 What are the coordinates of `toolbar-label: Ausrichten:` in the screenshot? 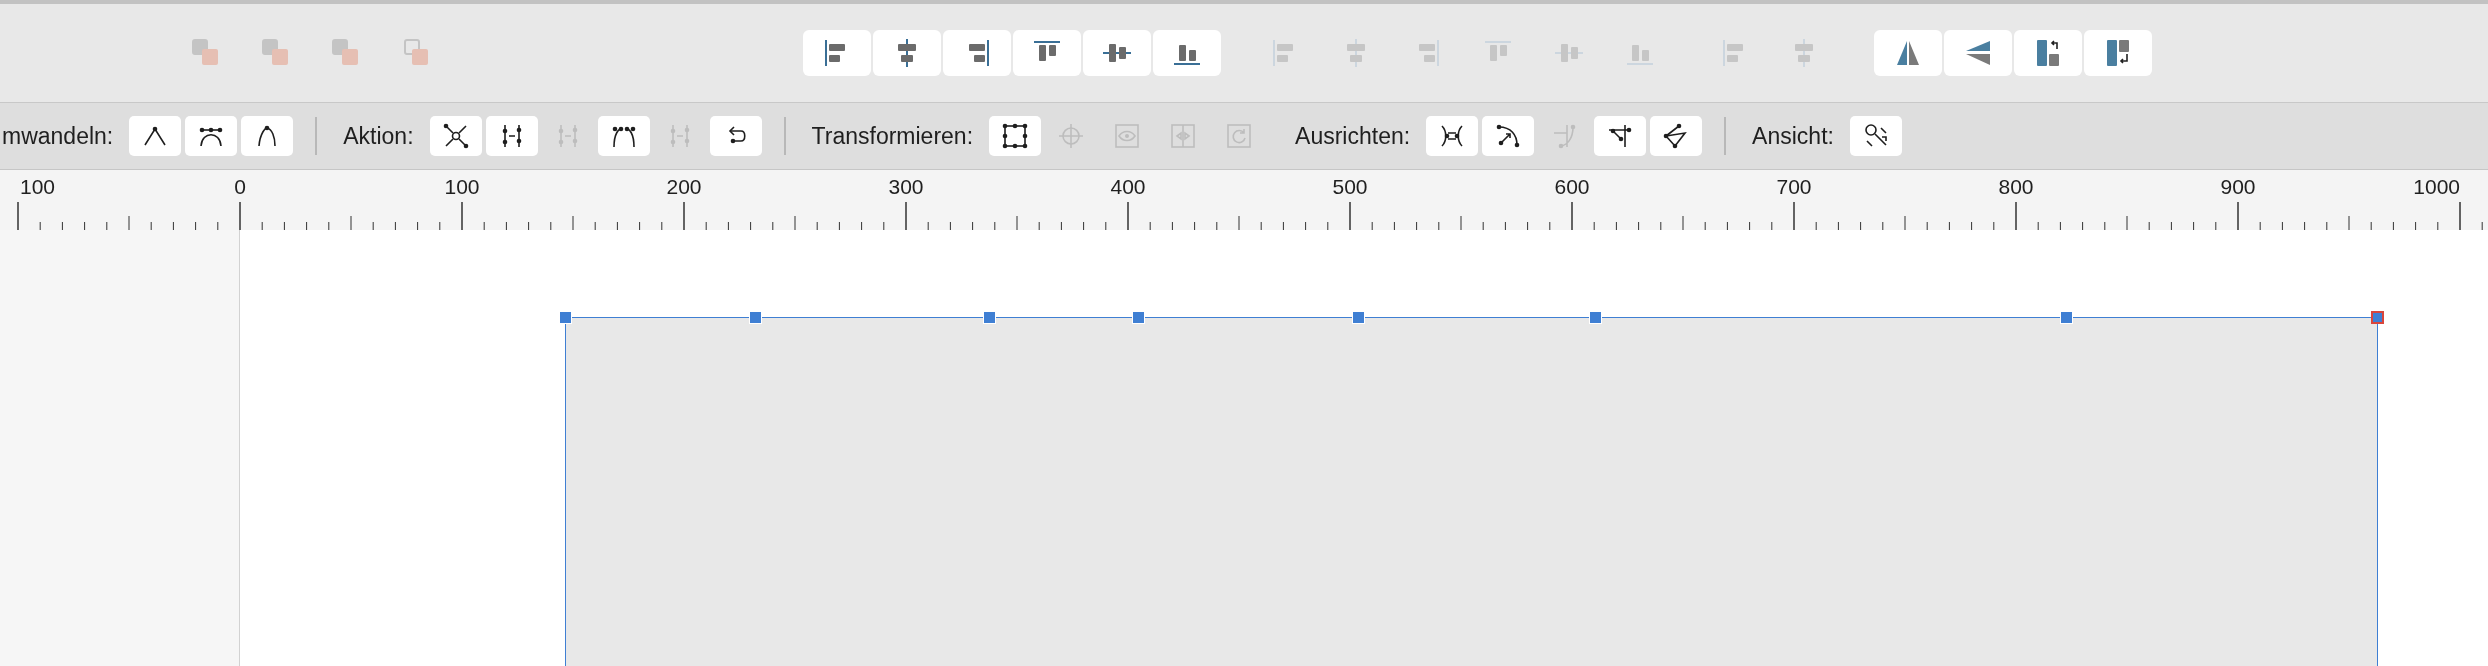 It's located at (1353, 136).